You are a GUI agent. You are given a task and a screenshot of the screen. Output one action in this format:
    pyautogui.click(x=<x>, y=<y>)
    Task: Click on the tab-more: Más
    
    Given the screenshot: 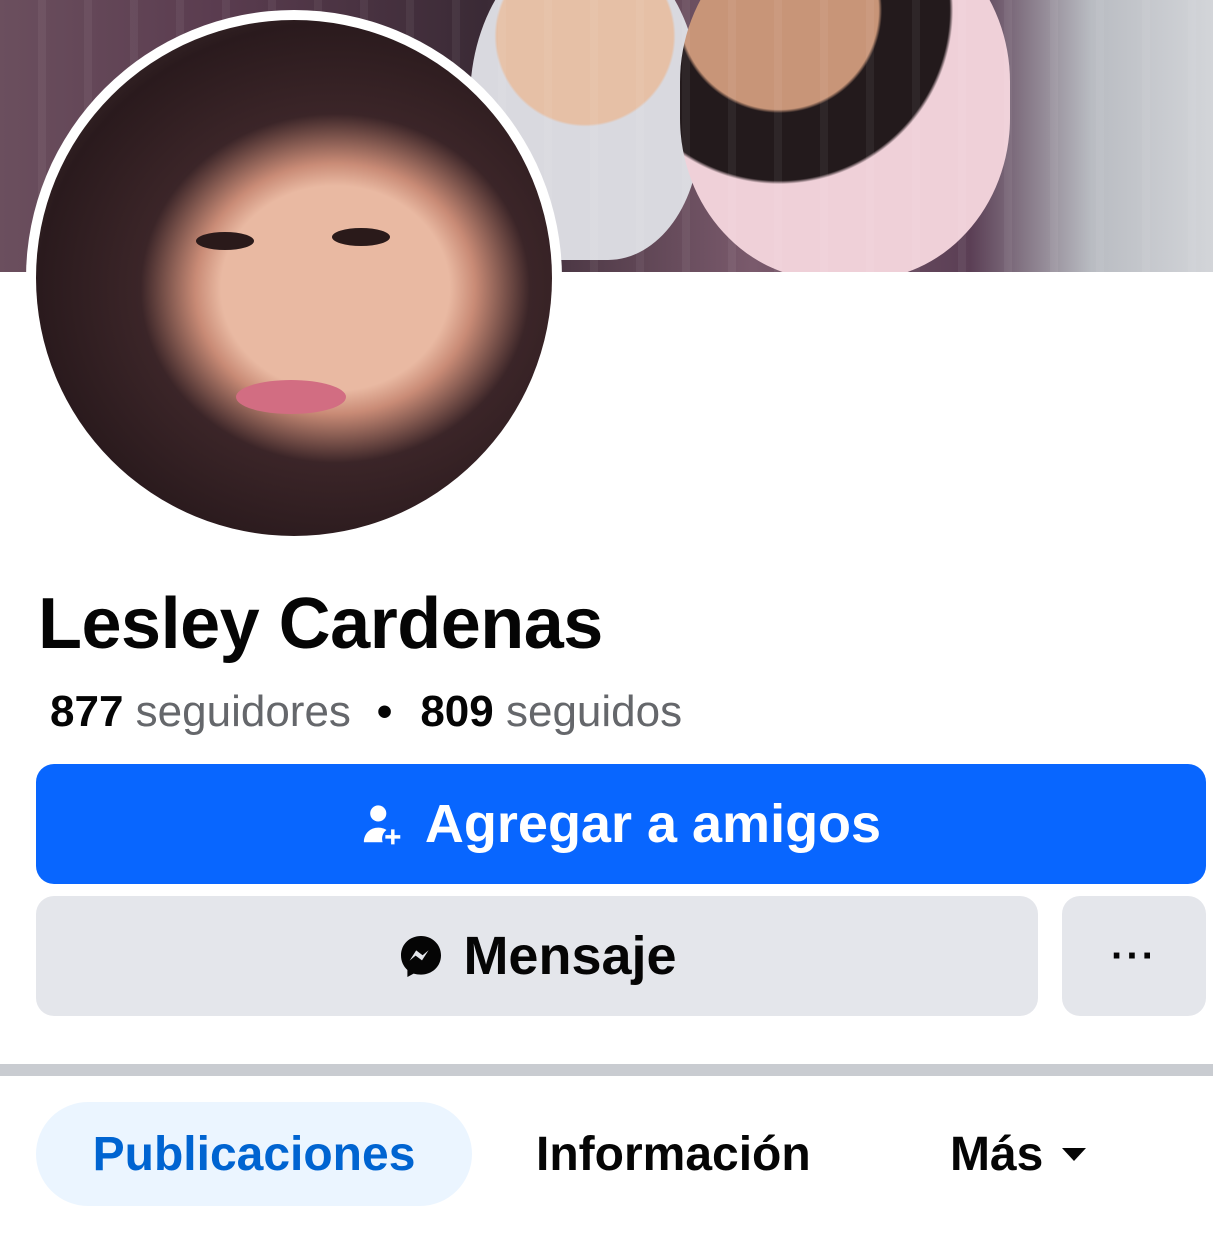 What is the action you would take?
    pyautogui.click(x=1019, y=1154)
    